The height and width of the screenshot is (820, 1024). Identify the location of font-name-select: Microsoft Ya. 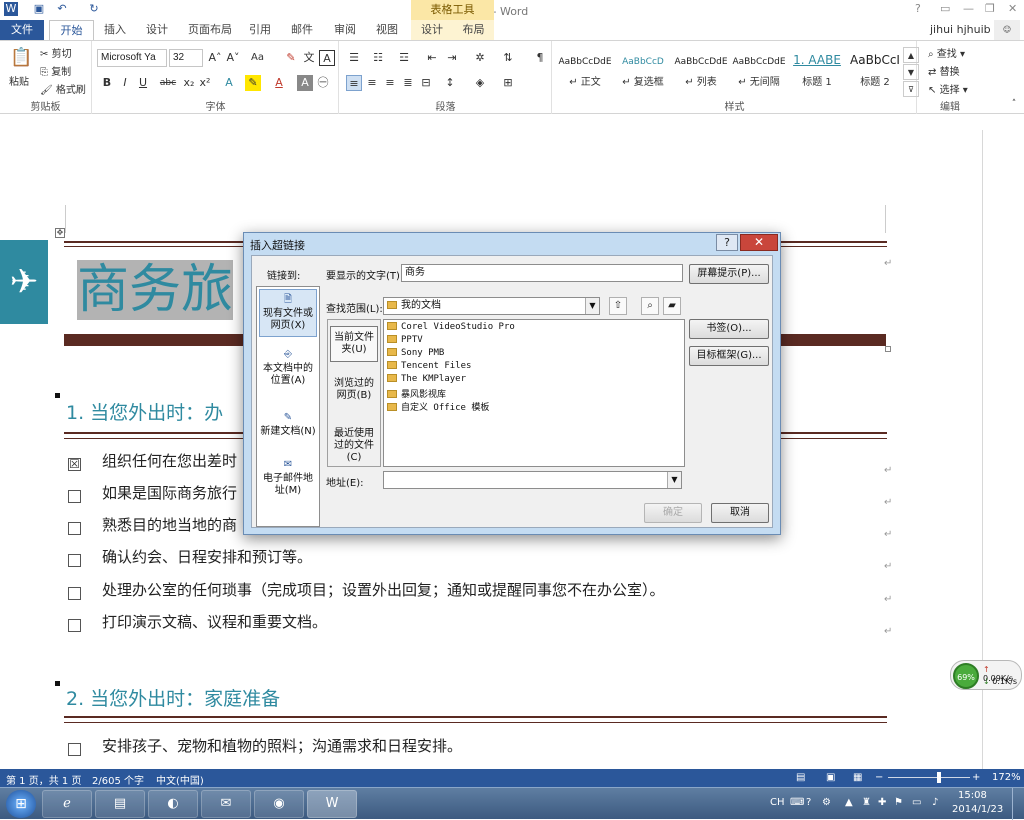
(132, 58).